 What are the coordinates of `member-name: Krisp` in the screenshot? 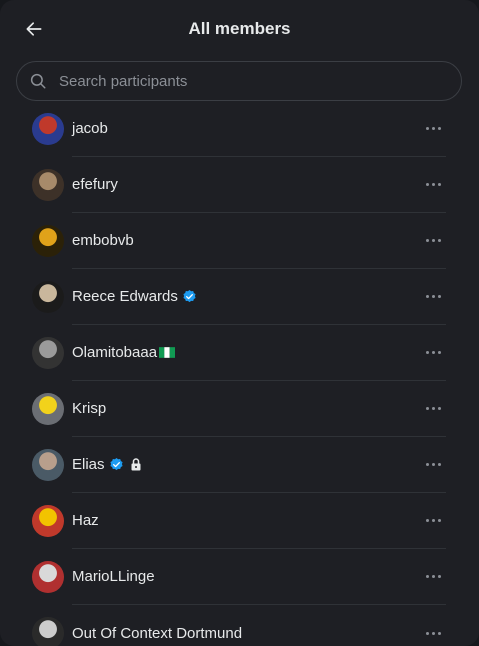 It's located at (89, 408).